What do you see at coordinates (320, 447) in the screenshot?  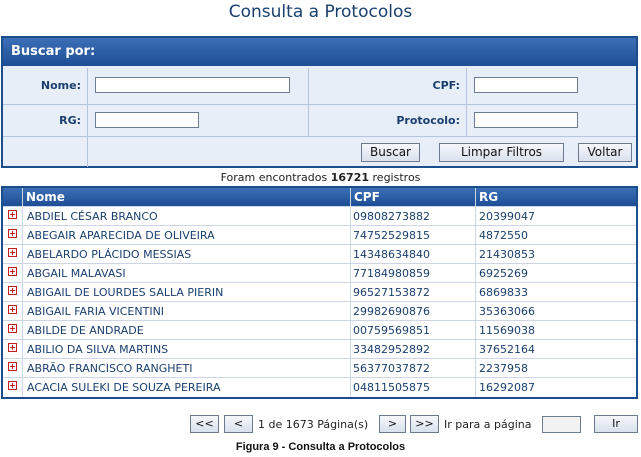 I see `figure-caption: Figura 9 - Consulta a Protocolos` at bounding box center [320, 447].